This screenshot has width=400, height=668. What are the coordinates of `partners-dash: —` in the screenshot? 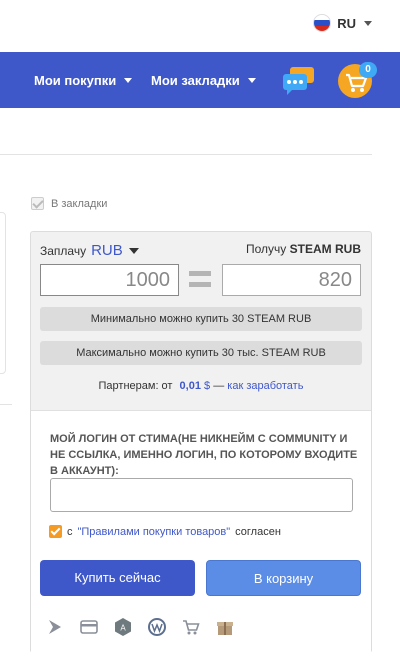 It's located at (219, 386).